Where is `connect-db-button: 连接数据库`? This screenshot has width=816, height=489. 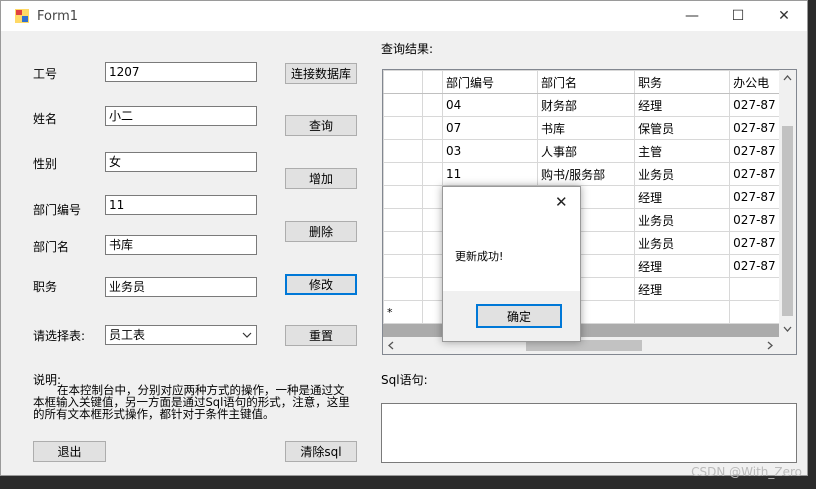
connect-db-button: 连接数据库 is located at coordinates (321, 73).